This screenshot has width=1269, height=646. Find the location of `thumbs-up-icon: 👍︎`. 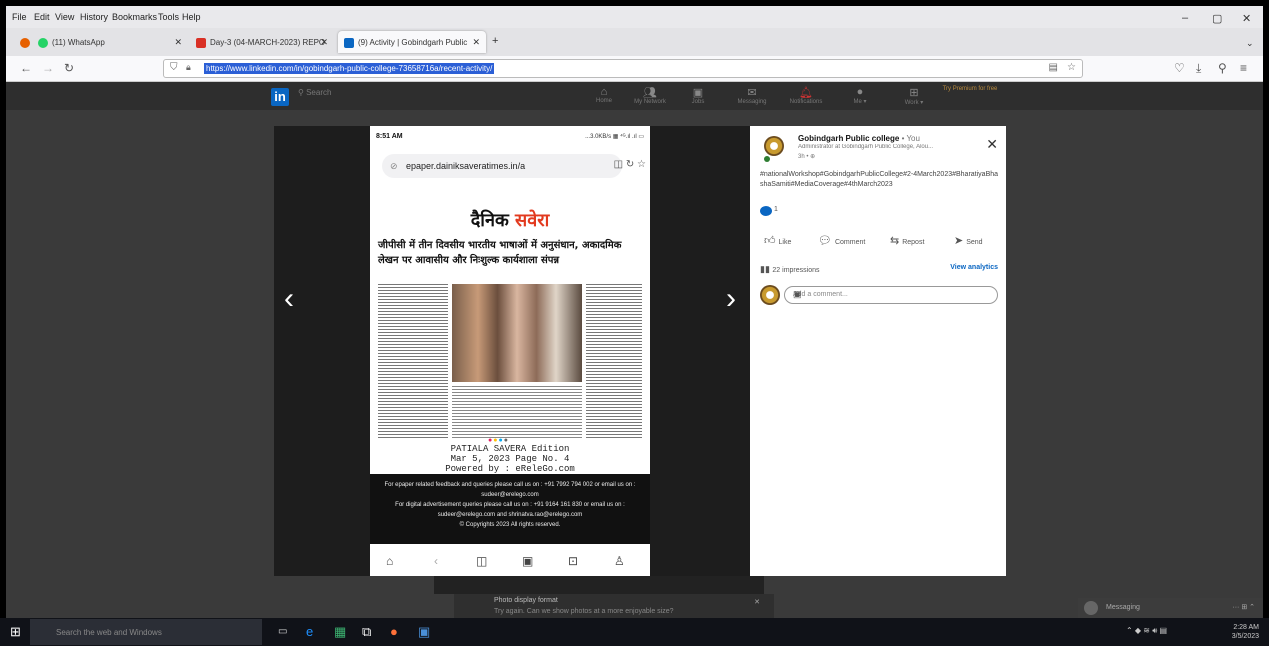

thumbs-up-icon: 👍︎ is located at coordinates (770, 241).